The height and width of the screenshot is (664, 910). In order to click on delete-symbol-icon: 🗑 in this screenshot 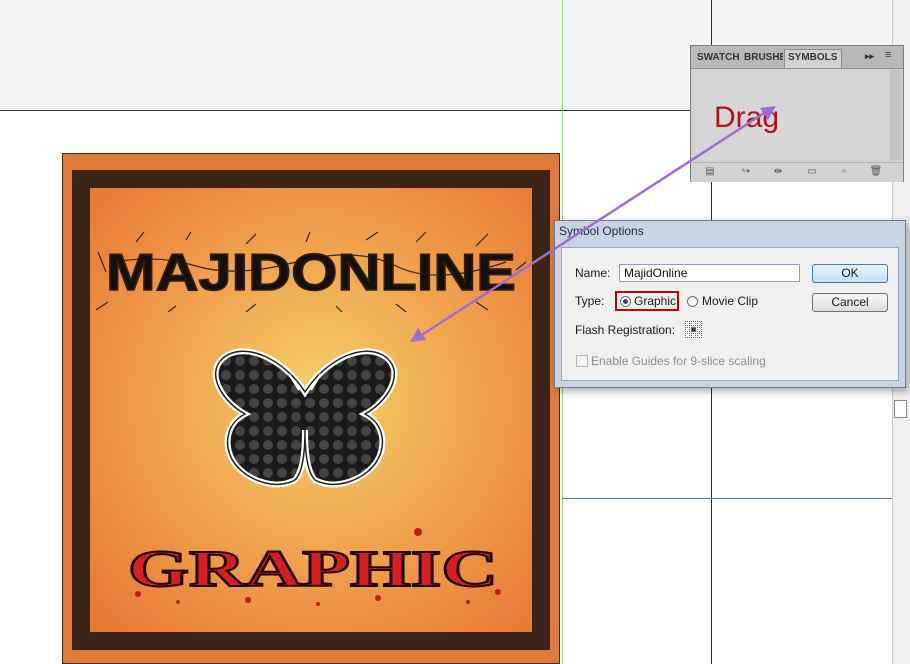, I will do `click(876, 172)`.